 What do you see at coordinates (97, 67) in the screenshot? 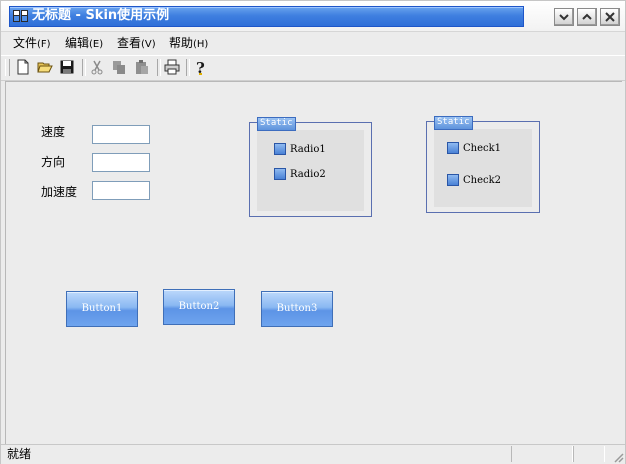
I see `cut-icon` at bounding box center [97, 67].